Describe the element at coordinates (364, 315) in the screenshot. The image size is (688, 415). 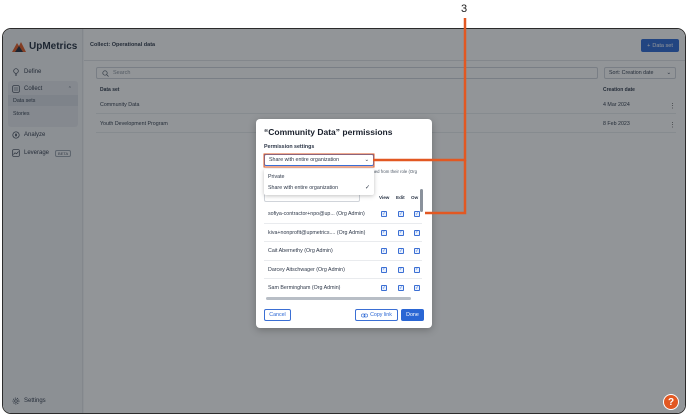
I see `link-icon` at that location.